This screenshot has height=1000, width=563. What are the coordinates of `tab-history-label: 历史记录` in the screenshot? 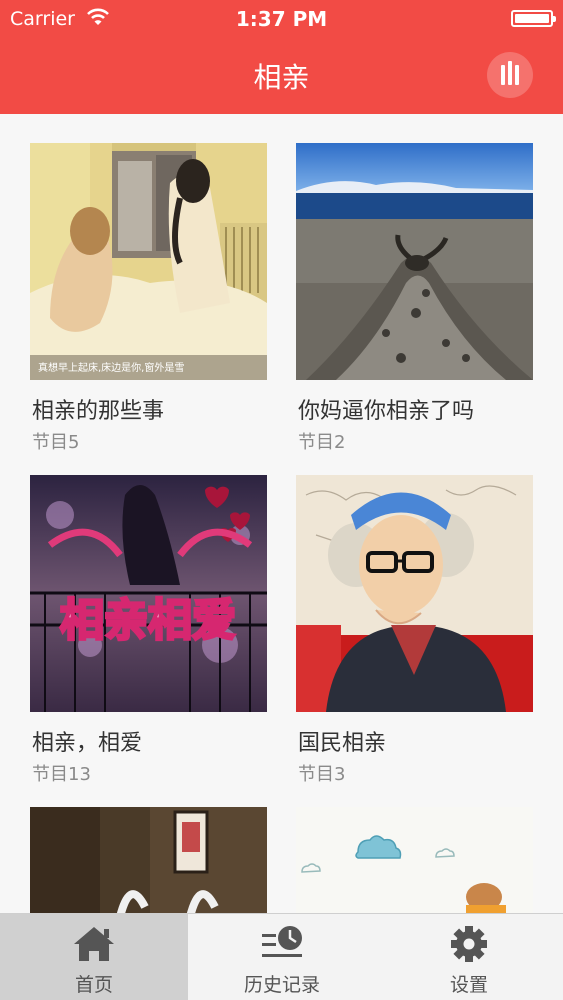 It's located at (281, 985).